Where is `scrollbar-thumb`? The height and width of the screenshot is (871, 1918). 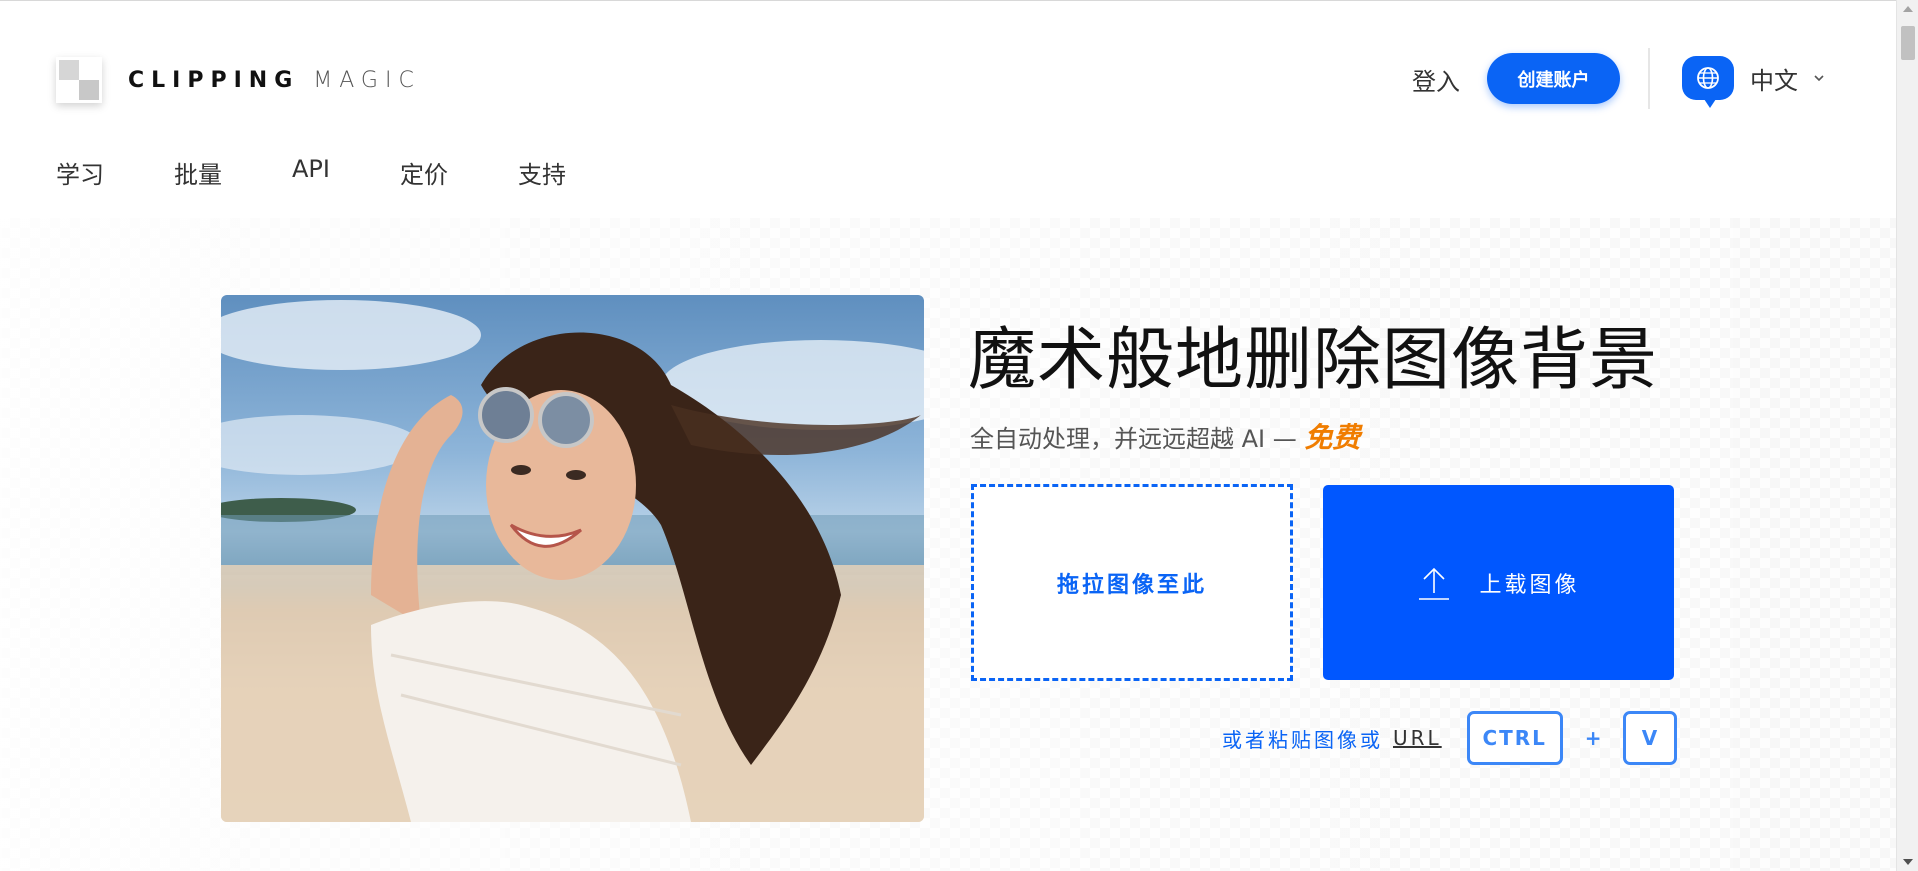 scrollbar-thumb is located at coordinates (1908, 43).